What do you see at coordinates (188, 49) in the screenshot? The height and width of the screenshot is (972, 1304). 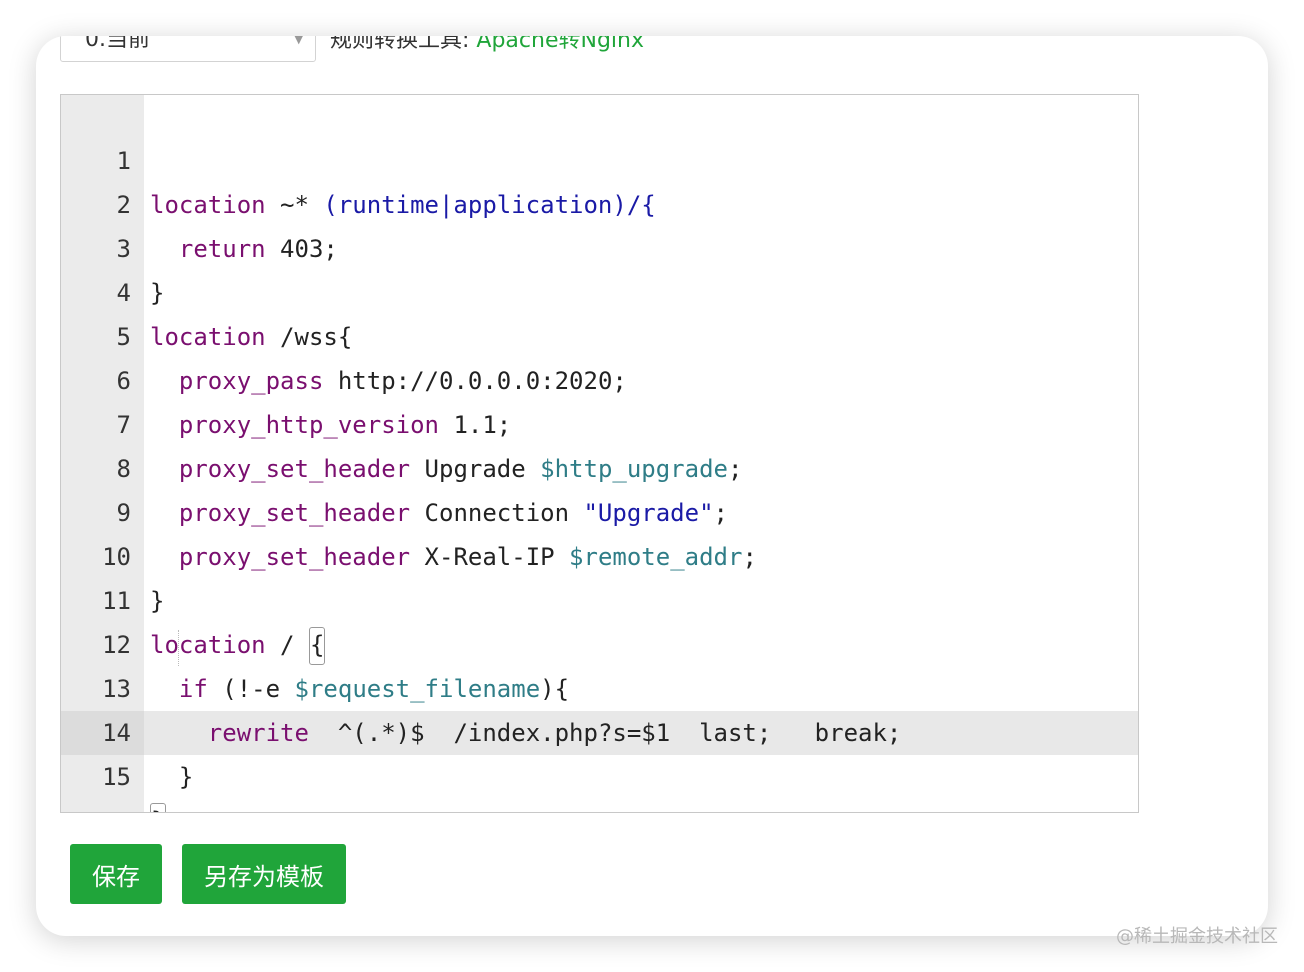 I see `config-version-select: 0.当前 ▼` at bounding box center [188, 49].